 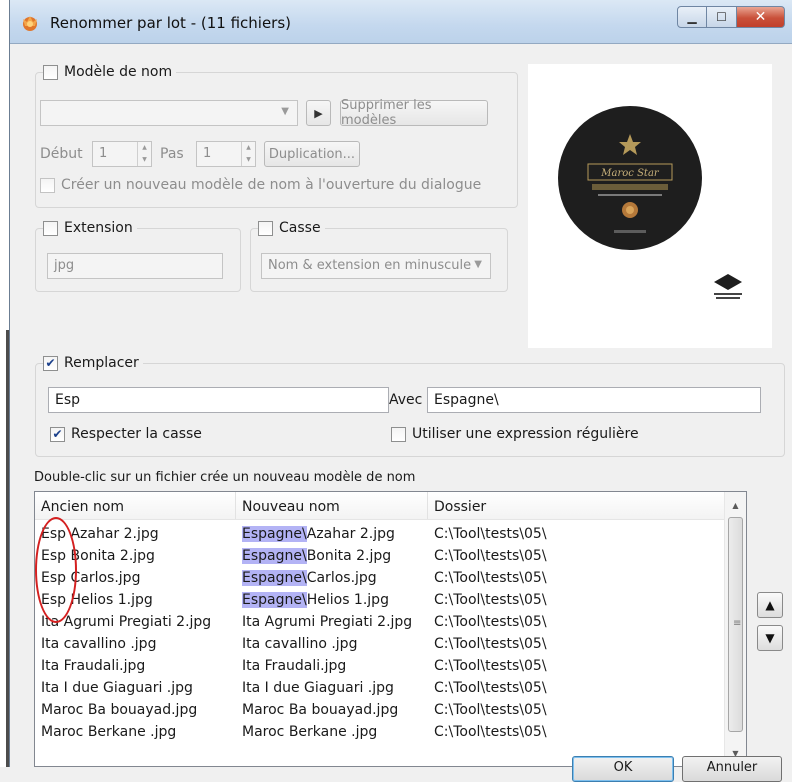 I want to click on move-up-button: ▲, so click(x=770, y=605).